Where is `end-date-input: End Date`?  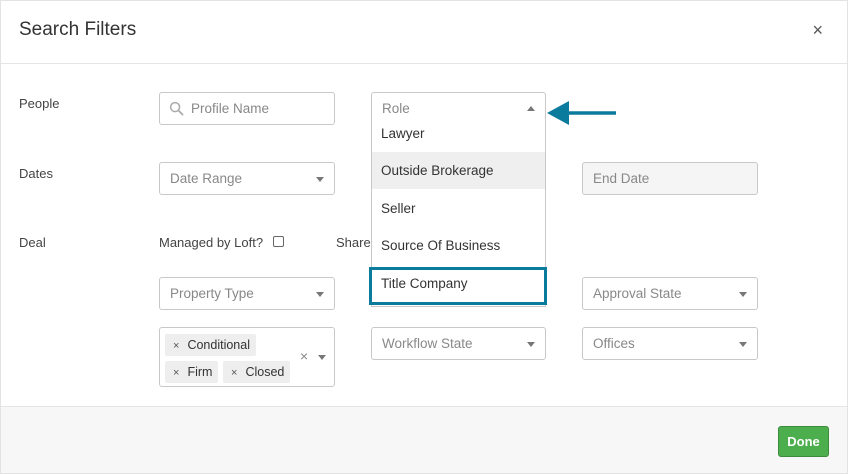 end-date-input: End Date is located at coordinates (670, 178).